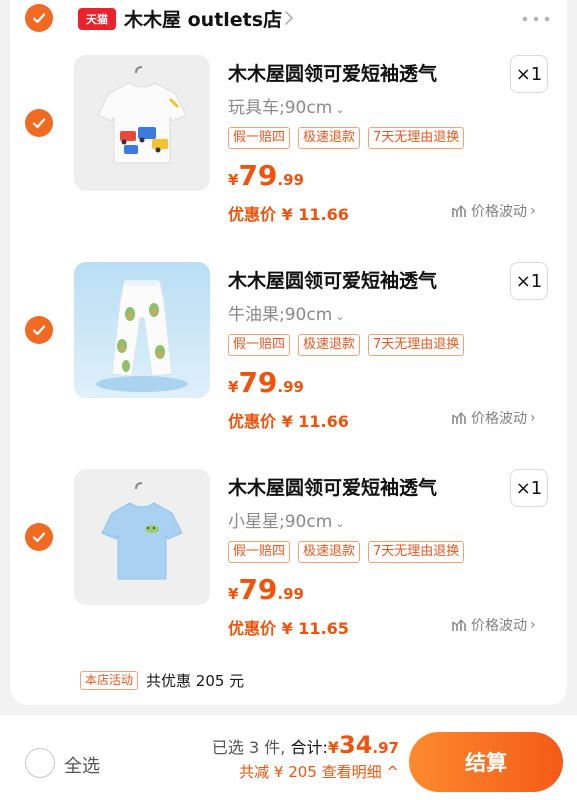 This screenshot has height=800, width=577. What do you see at coordinates (39, 18) in the screenshot?
I see `store-check-icon` at bounding box center [39, 18].